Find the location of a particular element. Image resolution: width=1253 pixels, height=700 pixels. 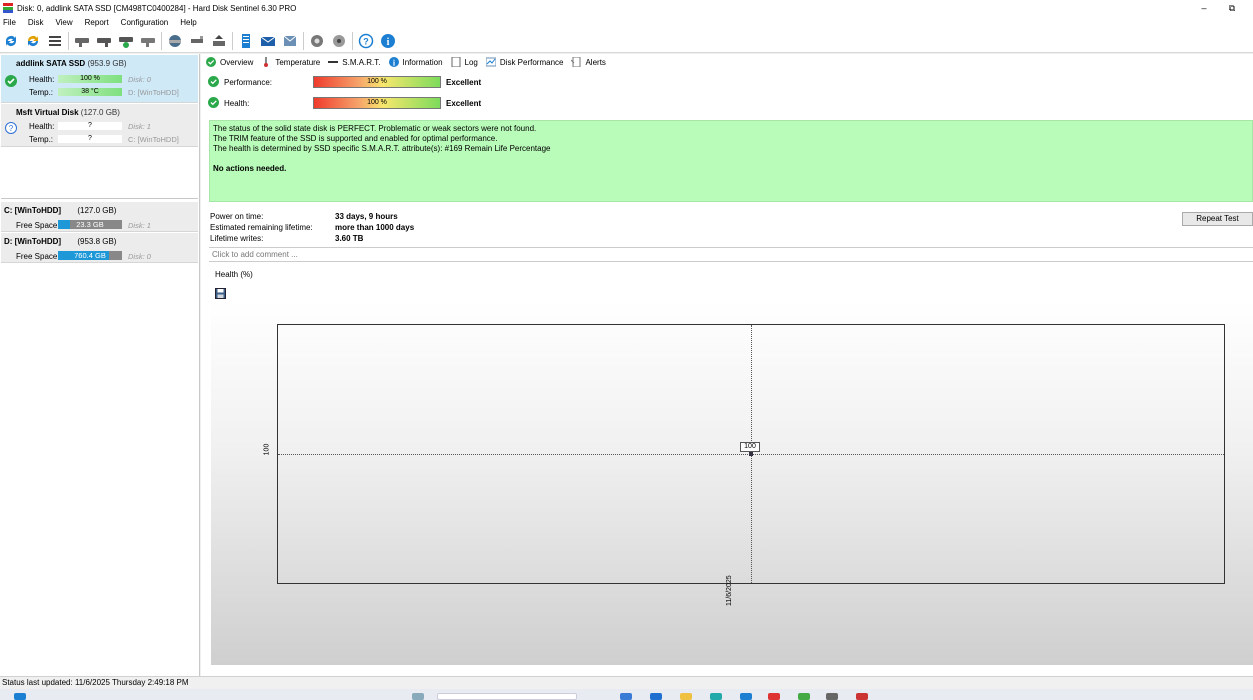

lifetime-writes-label: Lifetime writes: is located at coordinates (237, 238).